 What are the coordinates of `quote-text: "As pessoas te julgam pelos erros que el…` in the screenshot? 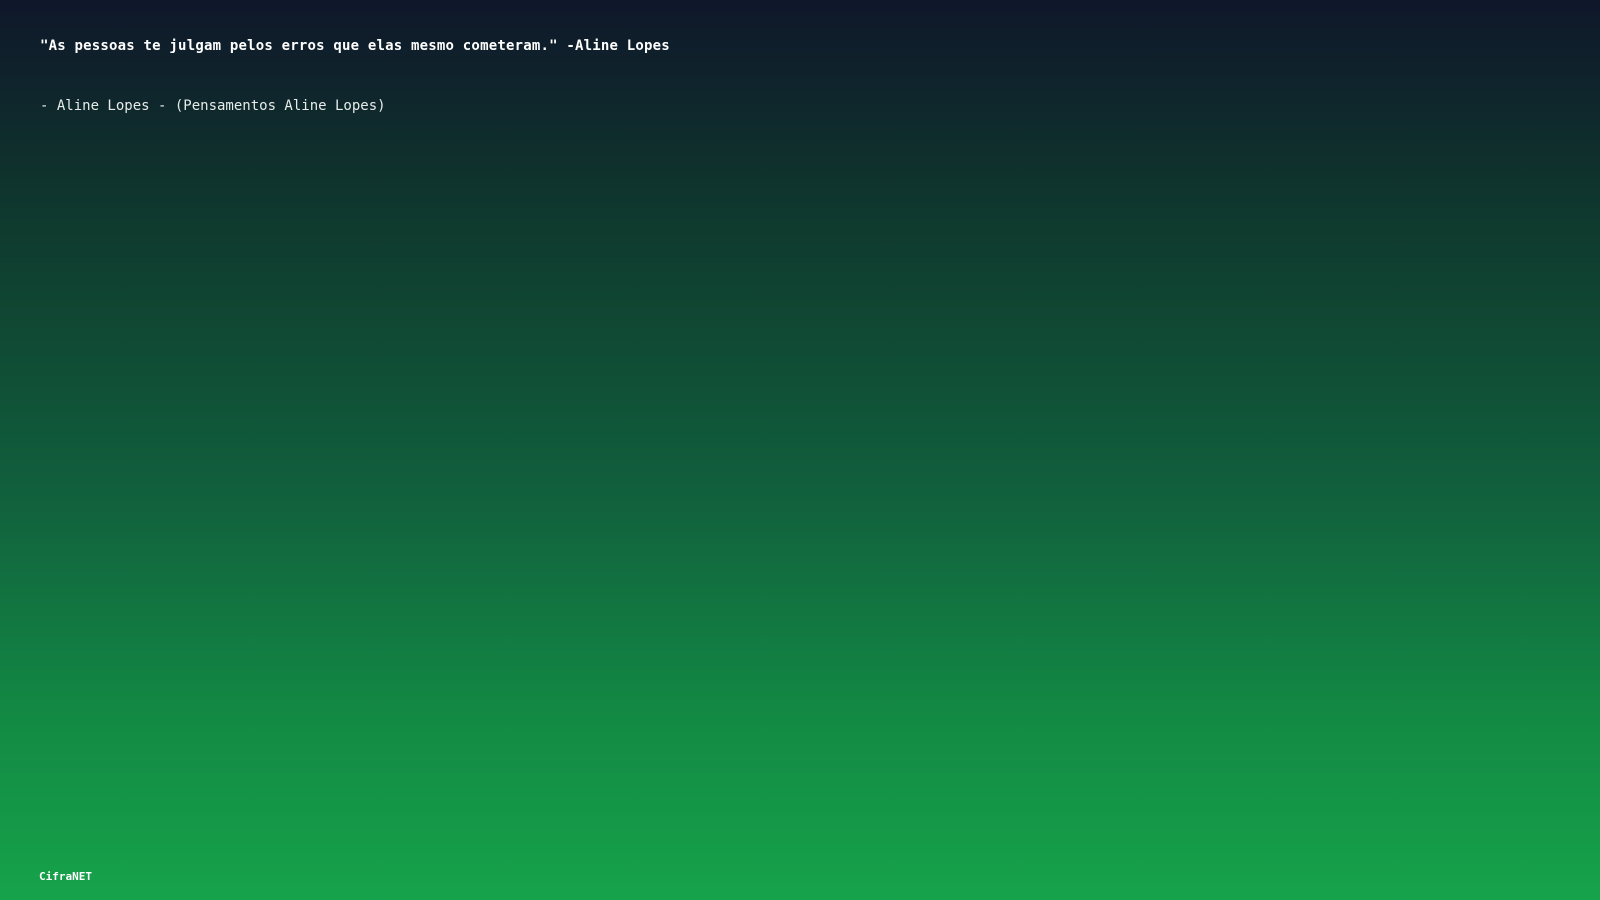 It's located at (355, 46).